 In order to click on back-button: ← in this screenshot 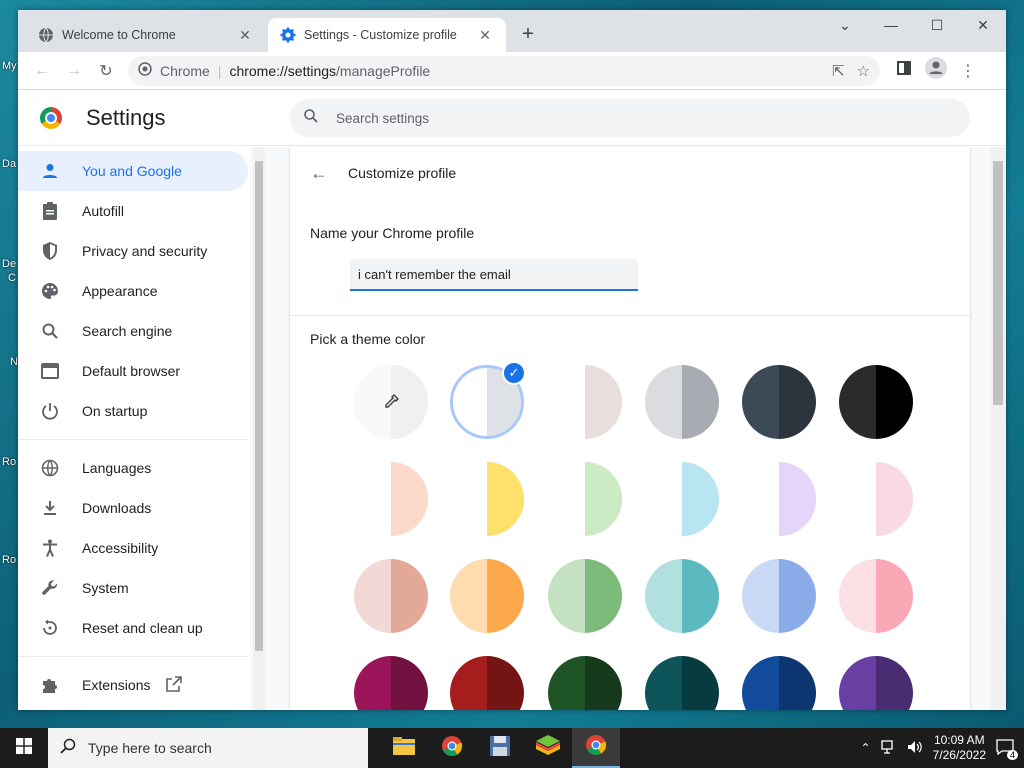, I will do `click(42, 71)`.